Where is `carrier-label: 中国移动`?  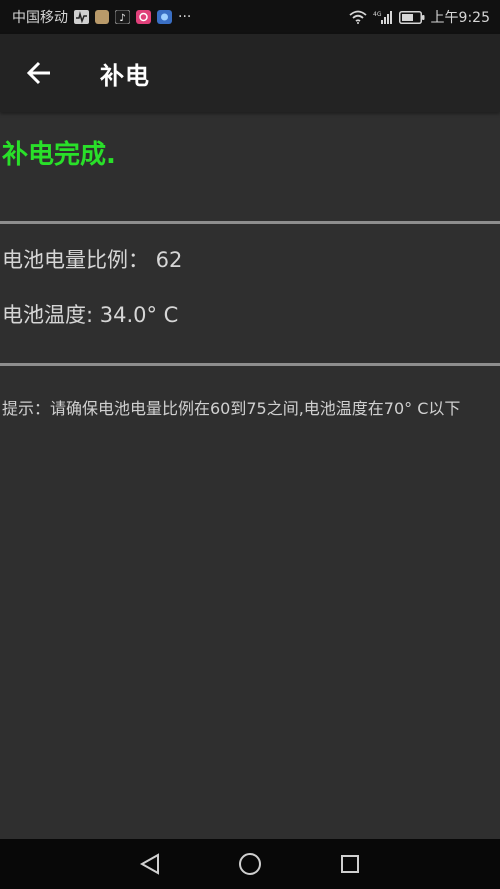
carrier-label: 中国移动 is located at coordinates (40, 18).